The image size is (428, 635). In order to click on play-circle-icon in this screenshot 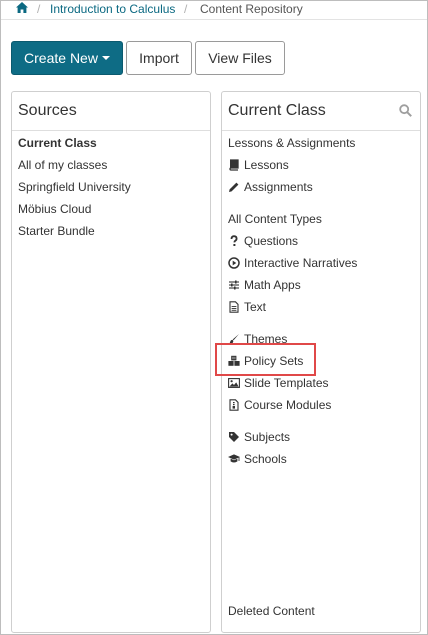, I will do `click(234, 263)`.